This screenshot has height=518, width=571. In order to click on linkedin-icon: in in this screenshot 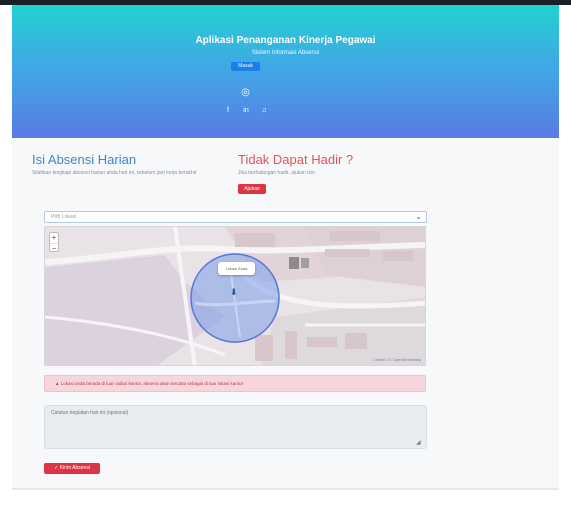, I will do `click(246, 111)`.